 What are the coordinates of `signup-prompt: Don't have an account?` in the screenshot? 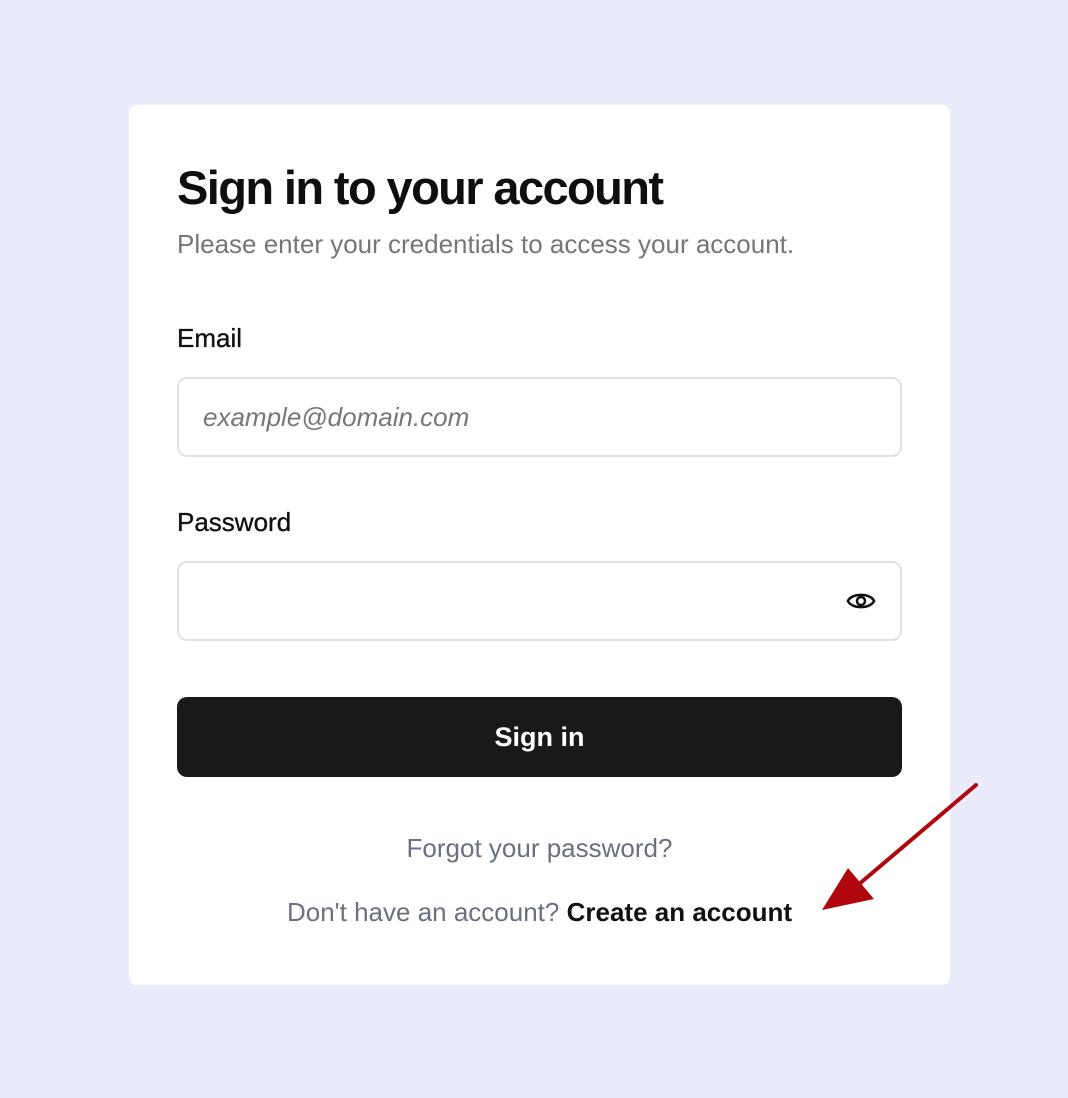 It's located at (423, 912).